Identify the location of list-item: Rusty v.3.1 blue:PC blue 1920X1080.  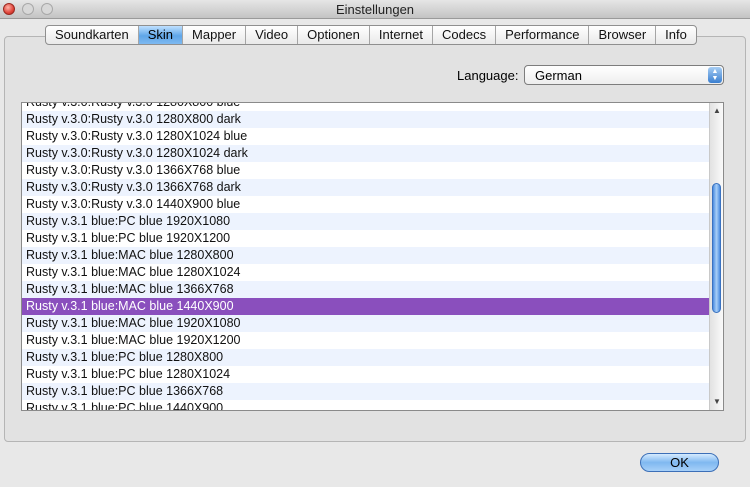
(366, 221).